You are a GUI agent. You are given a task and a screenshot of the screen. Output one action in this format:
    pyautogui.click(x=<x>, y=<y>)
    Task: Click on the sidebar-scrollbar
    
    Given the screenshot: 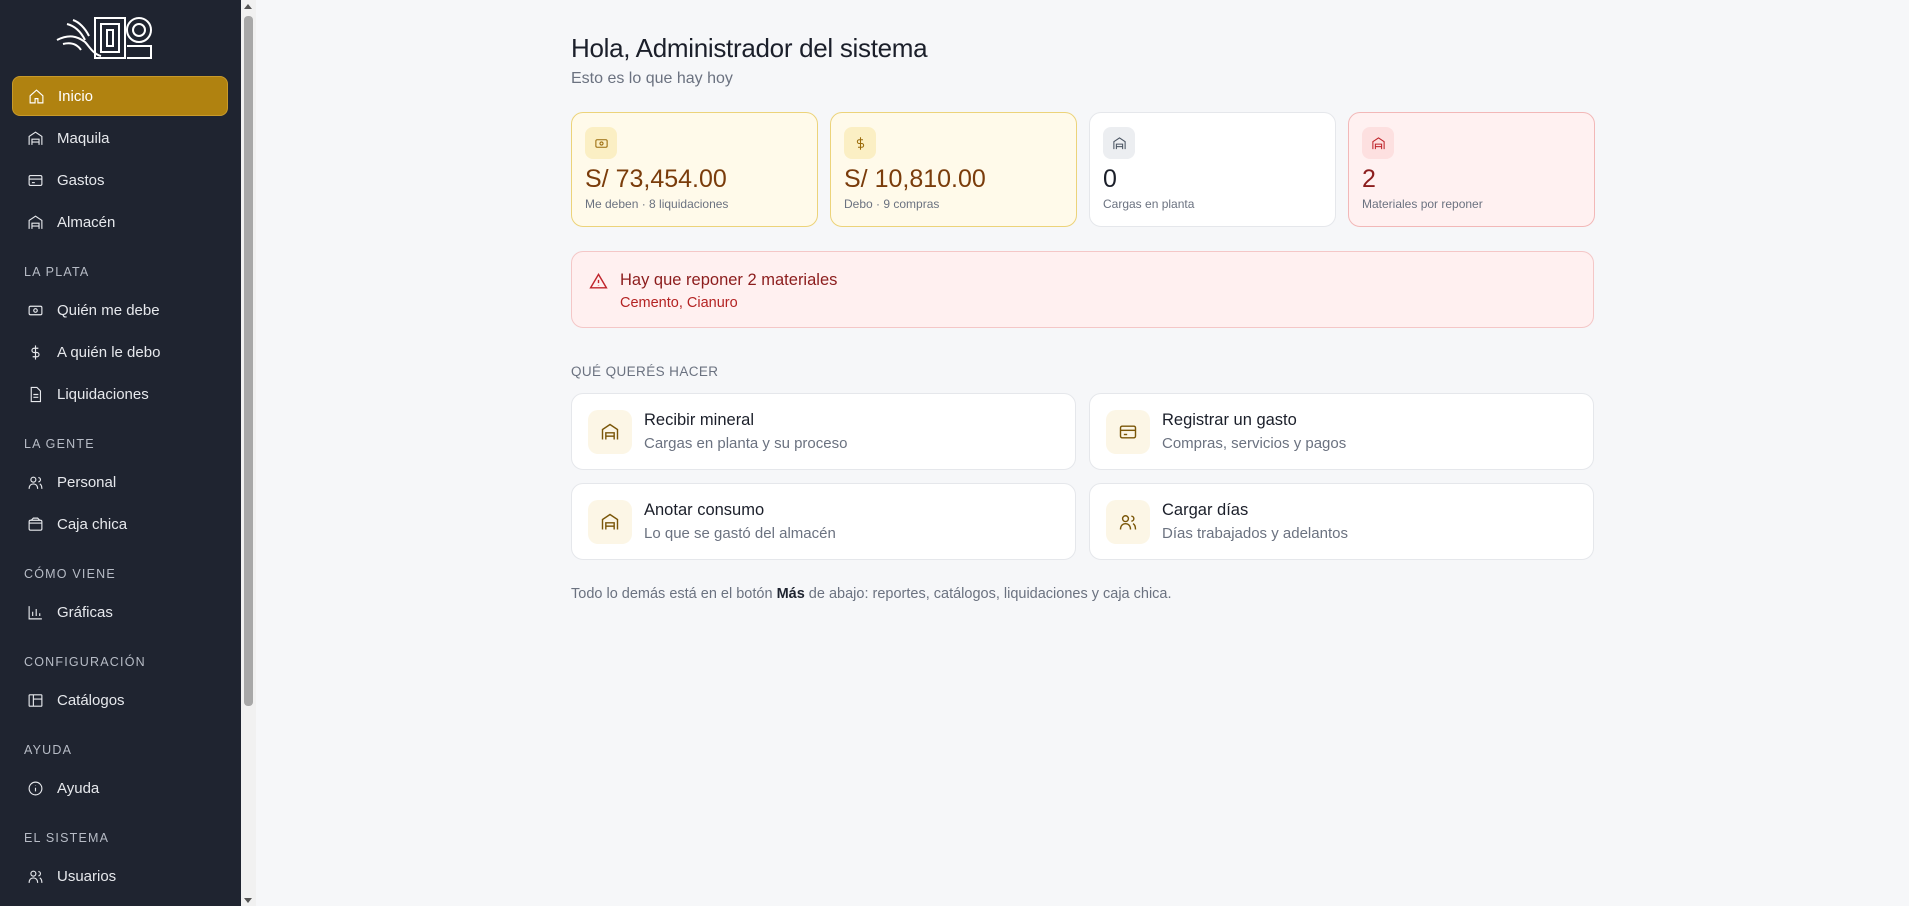 What is the action you would take?
    pyautogui.click(x=248, y=453)
    